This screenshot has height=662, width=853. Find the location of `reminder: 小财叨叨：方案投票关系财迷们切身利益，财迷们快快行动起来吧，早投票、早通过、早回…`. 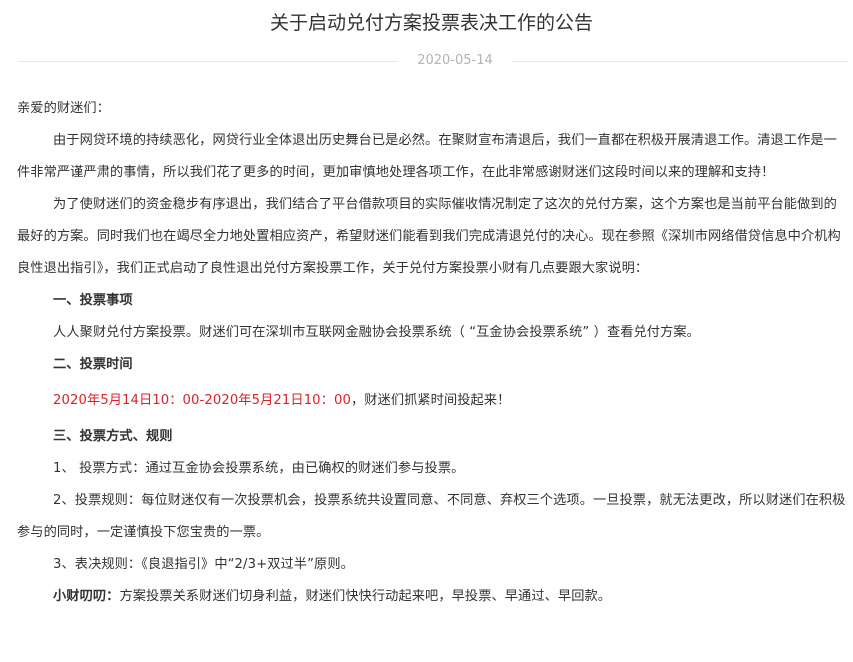

reminder: 小财叨叨：方案投票关系财迷们切身利益，财迷们快快行动起来吧，早投票、早通过、早回… is located at coordinates (432, 597).